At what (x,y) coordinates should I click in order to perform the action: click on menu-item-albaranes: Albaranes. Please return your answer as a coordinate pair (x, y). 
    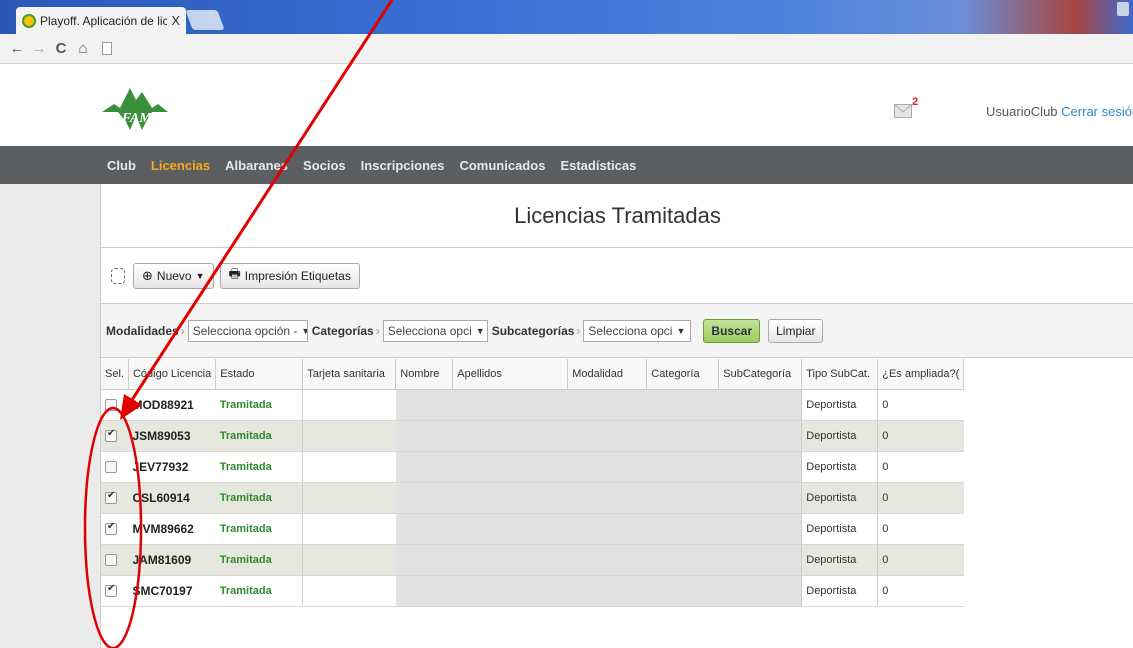
    Looking at the image, I should click on (256, 165).